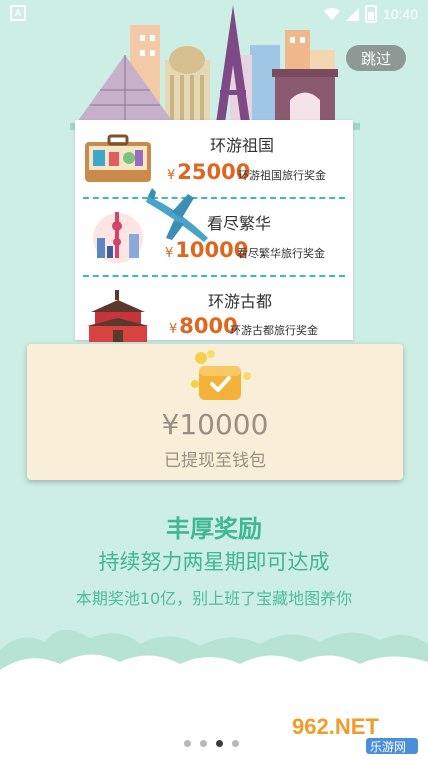  What do you see at coordinates (242, 145) in the screenshot?
I see `prize-title: 环游祖国` at bounding box center [242, 145].